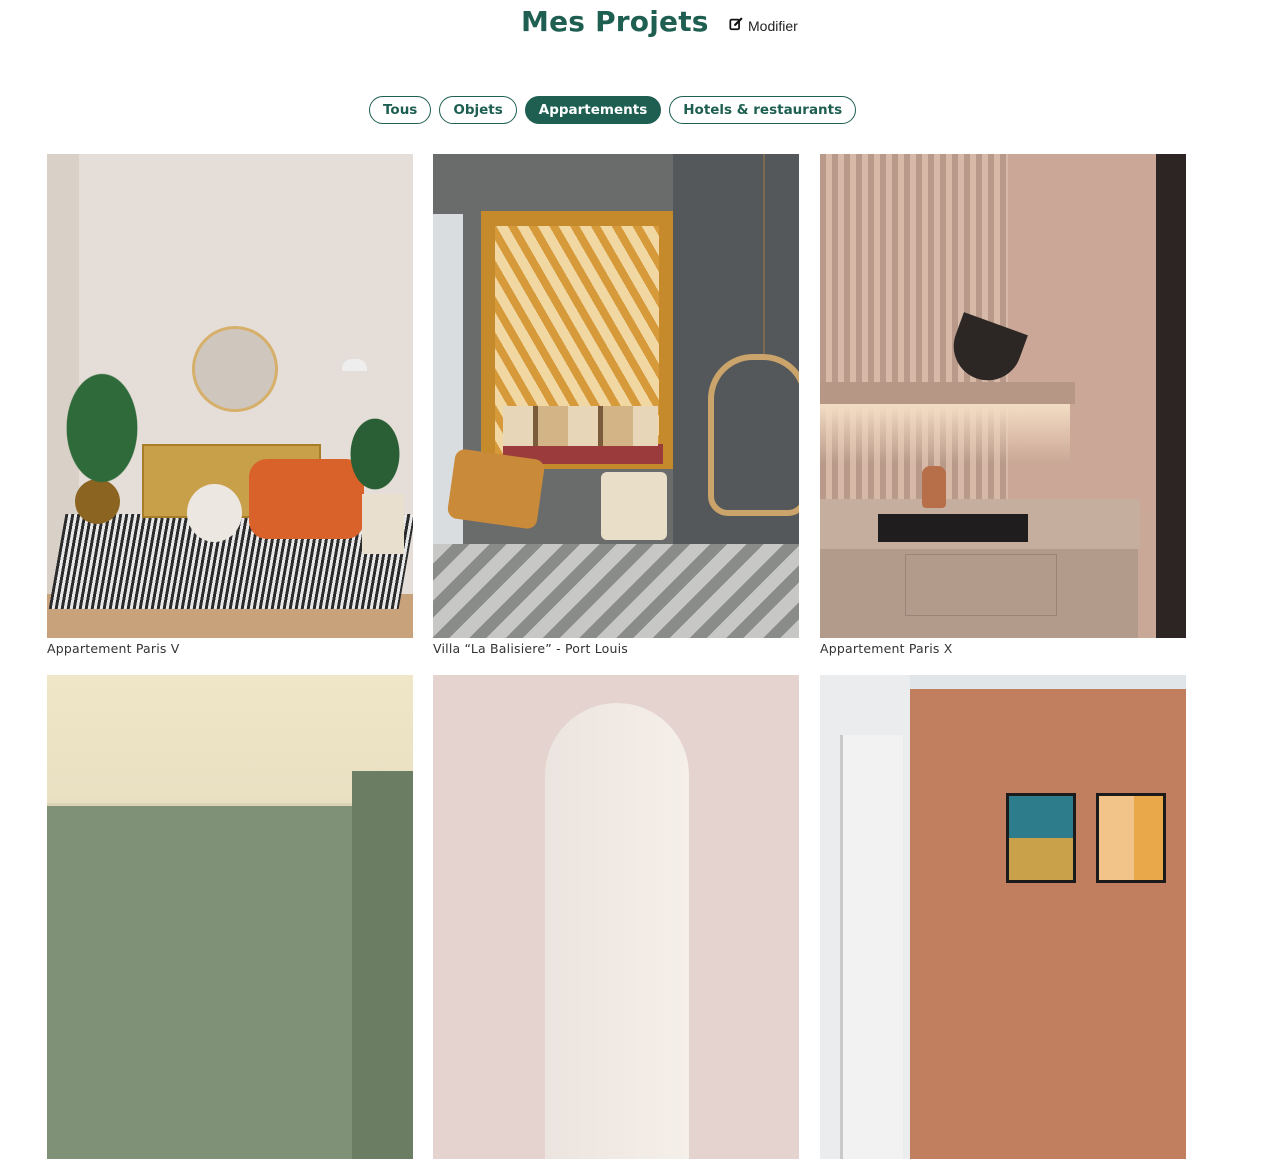 This screenshot has width=1263, height=1162. I want to click on project-image-villa-balisiere, so click(616, 396).